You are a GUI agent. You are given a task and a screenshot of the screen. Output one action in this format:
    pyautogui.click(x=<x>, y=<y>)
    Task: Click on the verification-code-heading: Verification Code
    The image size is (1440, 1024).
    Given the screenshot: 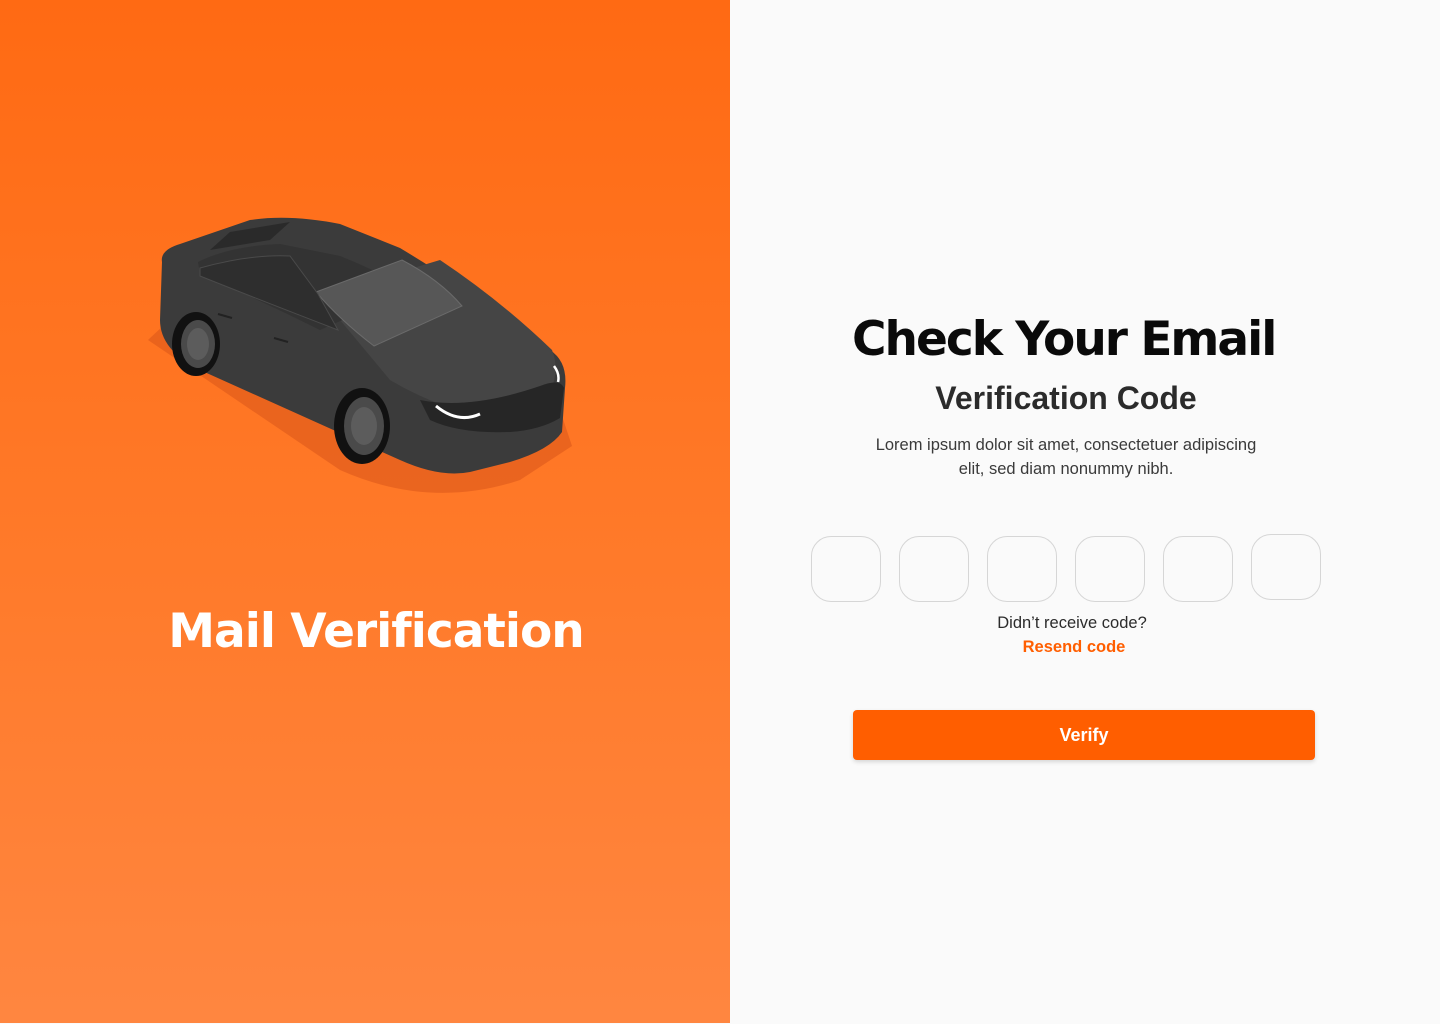 What is the action you would take?
    pyautogui.click(x=1066, y=398)
    